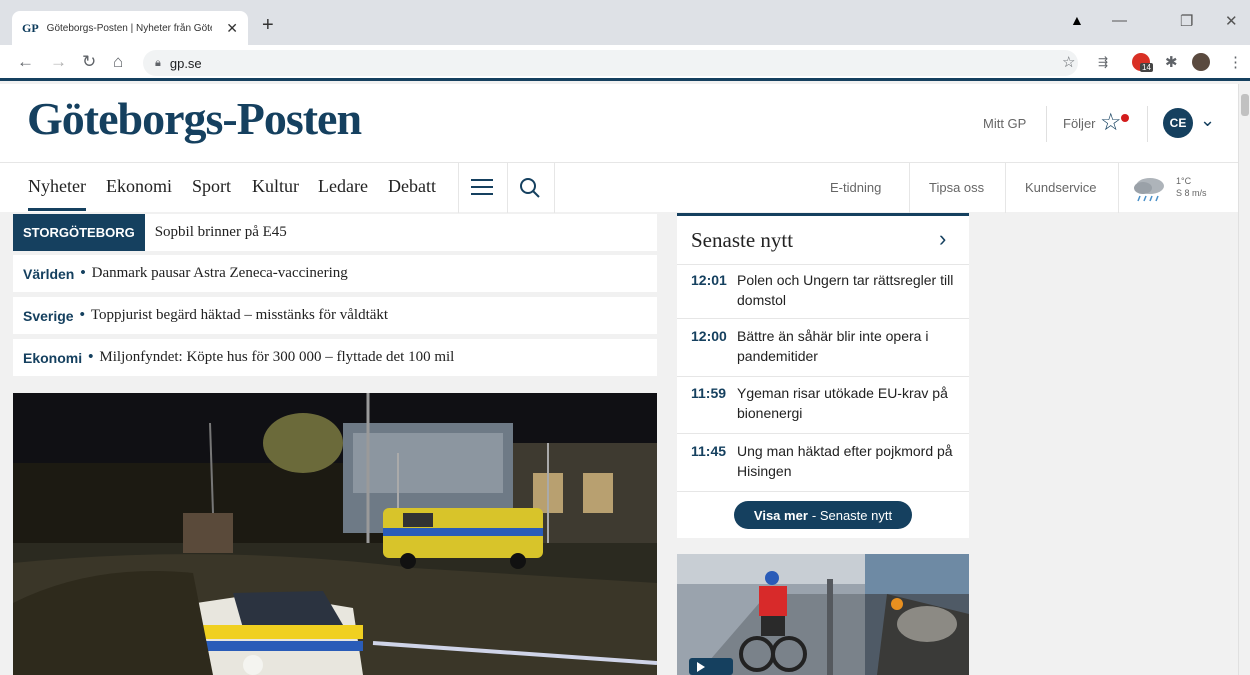 The image size is (1250, 675). Describe the element at coordinates (1186, 21) in the screenshot. I see `restore-icon: ❐` at that location.